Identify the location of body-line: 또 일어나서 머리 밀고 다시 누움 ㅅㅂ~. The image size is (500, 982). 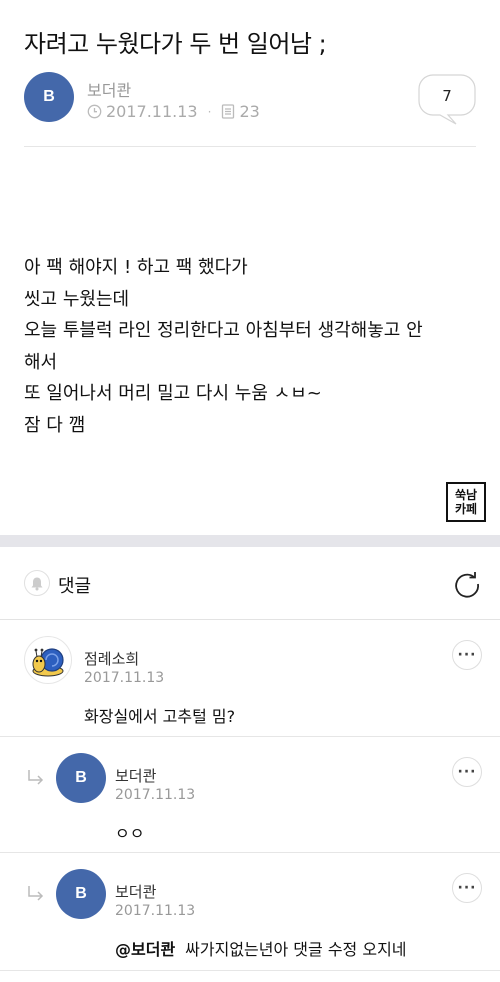
(173, 393).